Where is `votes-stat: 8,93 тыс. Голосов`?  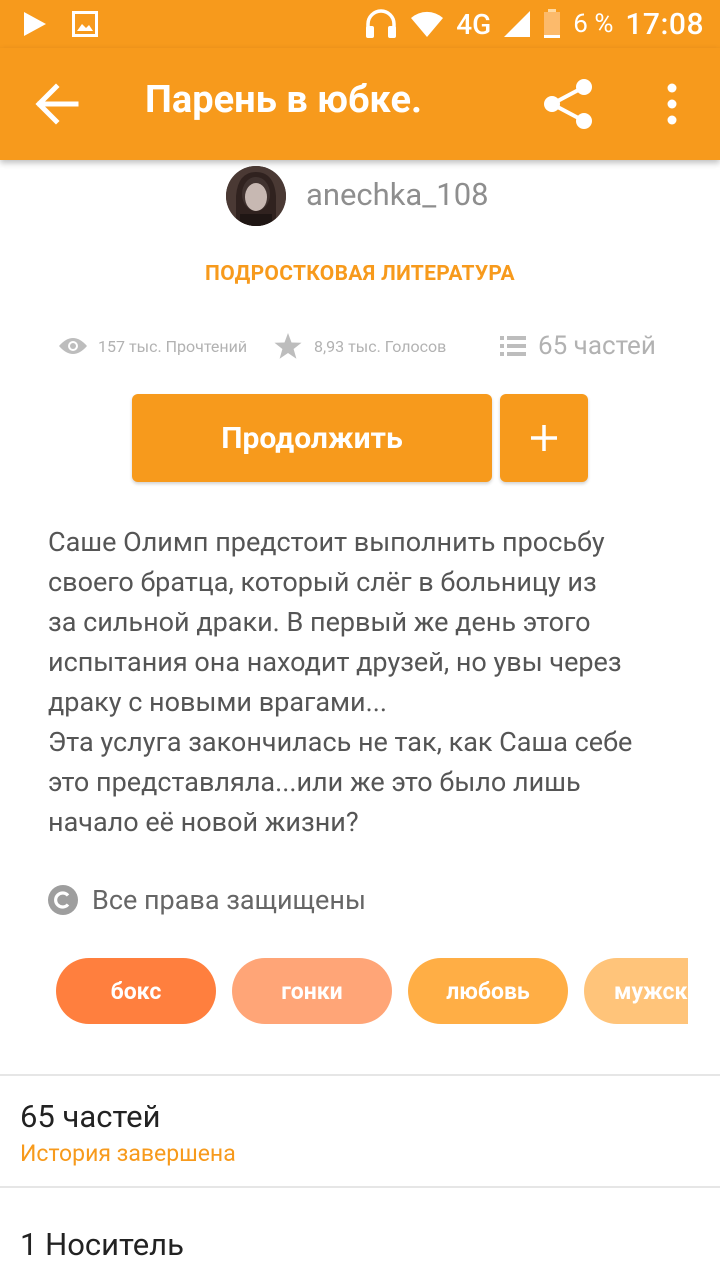 votes-stat: 8,93 тыс. Голосов is located at coordinates (360, 346).